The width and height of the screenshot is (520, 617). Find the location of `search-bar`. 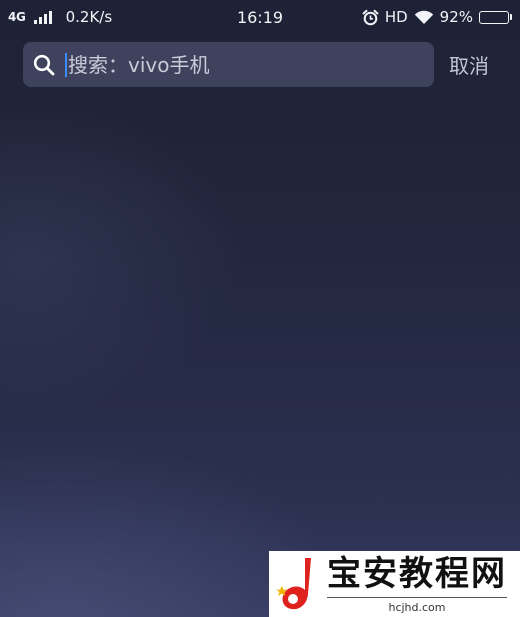

search-bar is located at coordinates (228, 64).